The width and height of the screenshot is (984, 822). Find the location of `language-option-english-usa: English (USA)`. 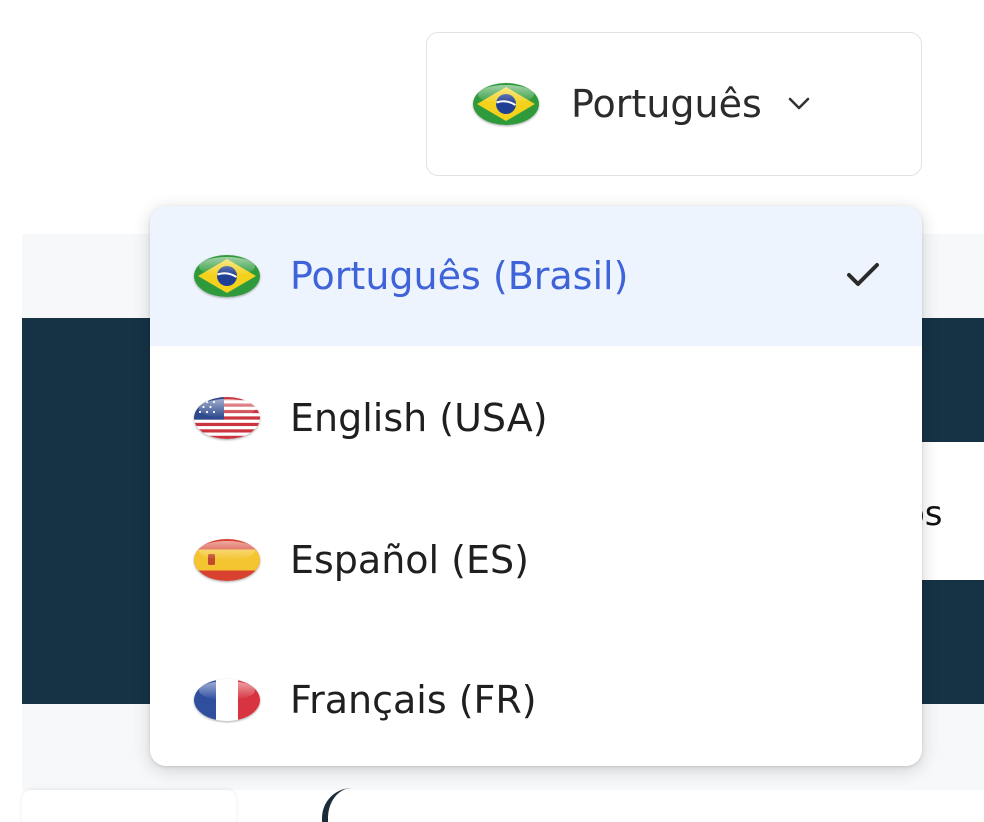

language-option-english-usa: English (USA) is located at coordinates (536, 418).